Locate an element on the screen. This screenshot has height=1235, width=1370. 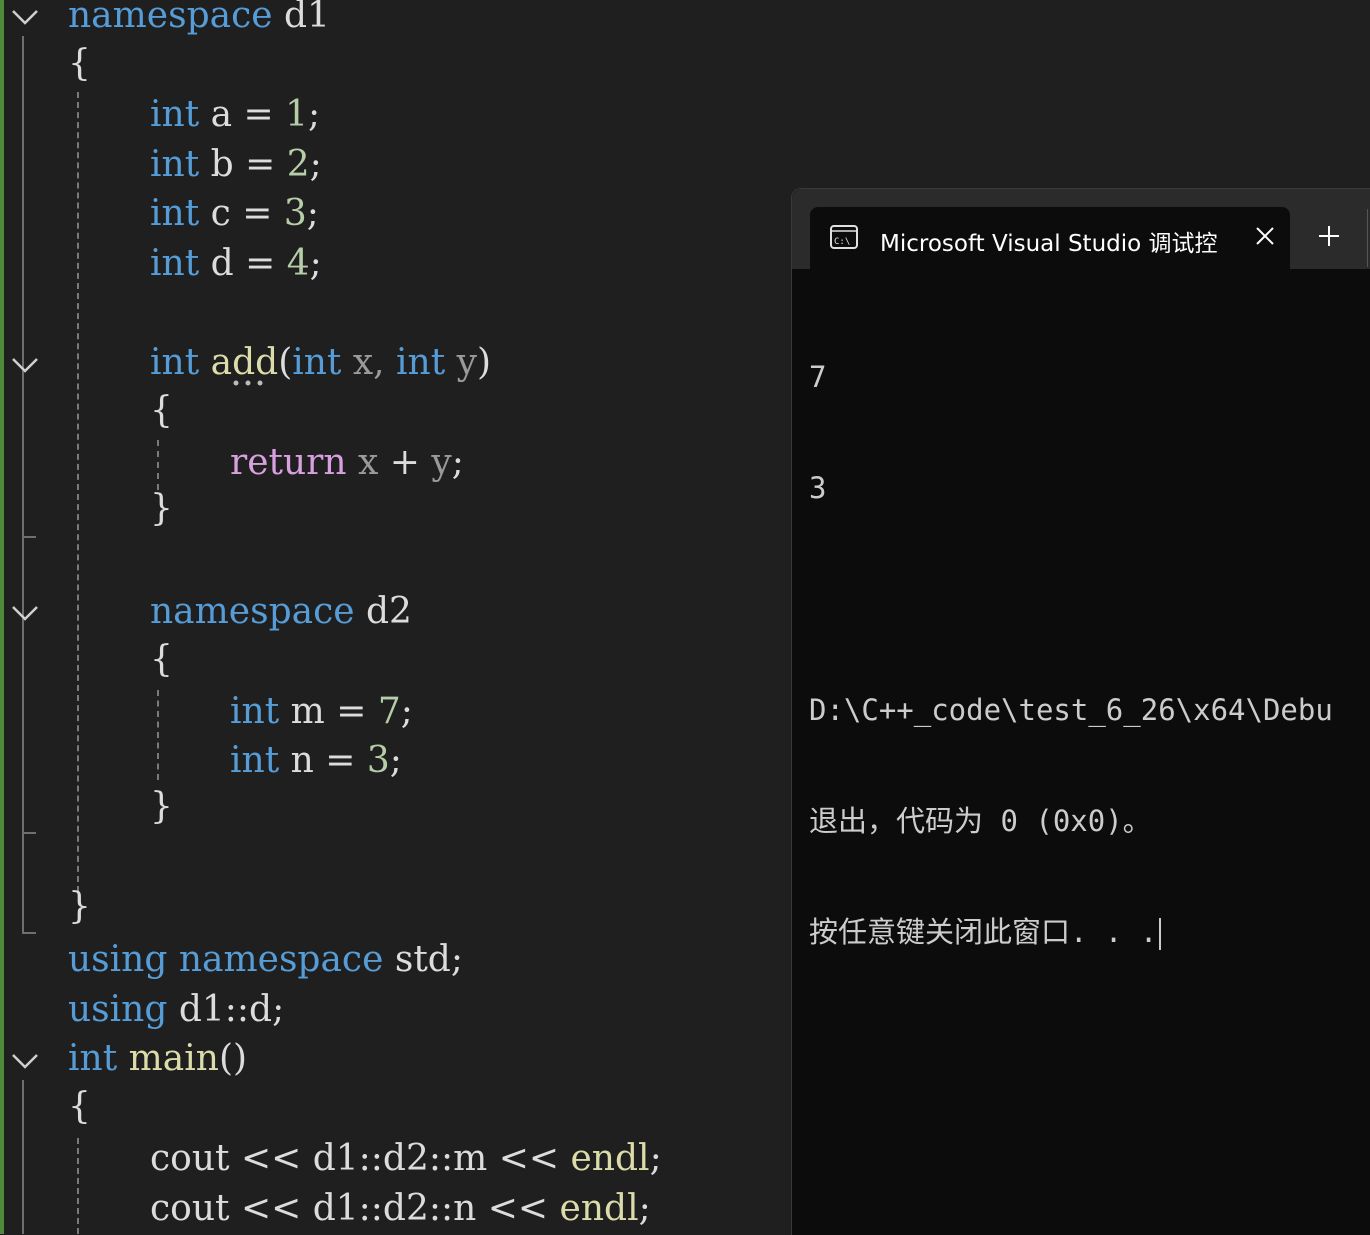
console-line: 按任意键关闭此窗口. . . is located at coordinates (1071, 932).